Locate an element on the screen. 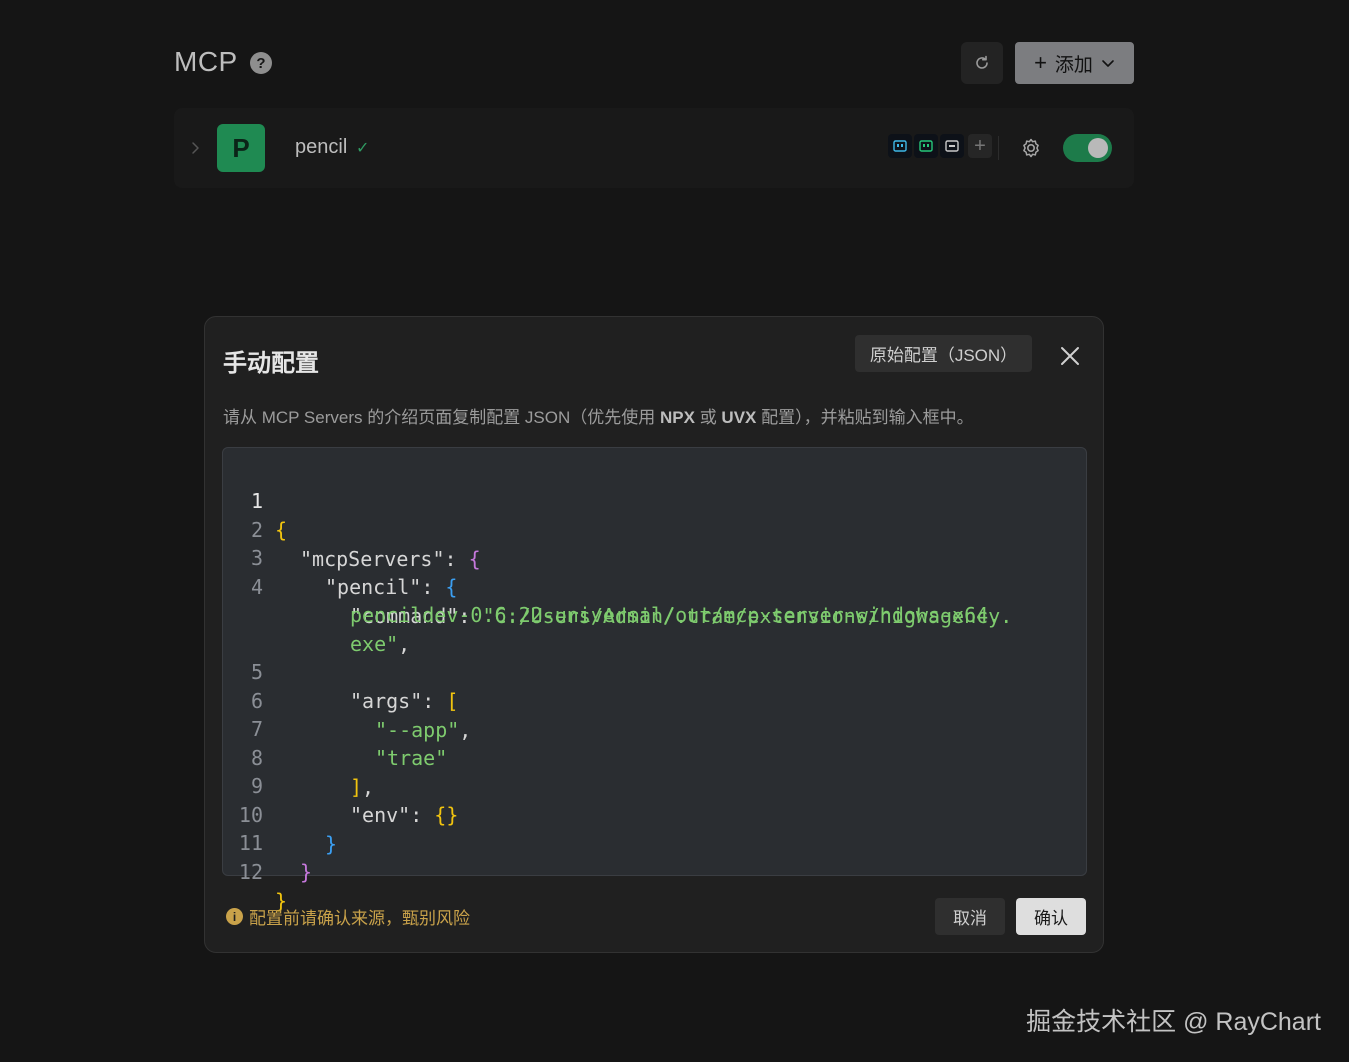 Image resolution: width=1349 pixels, height=1062 pixels. code-line: 1 { is located at coordinates (655, 500).